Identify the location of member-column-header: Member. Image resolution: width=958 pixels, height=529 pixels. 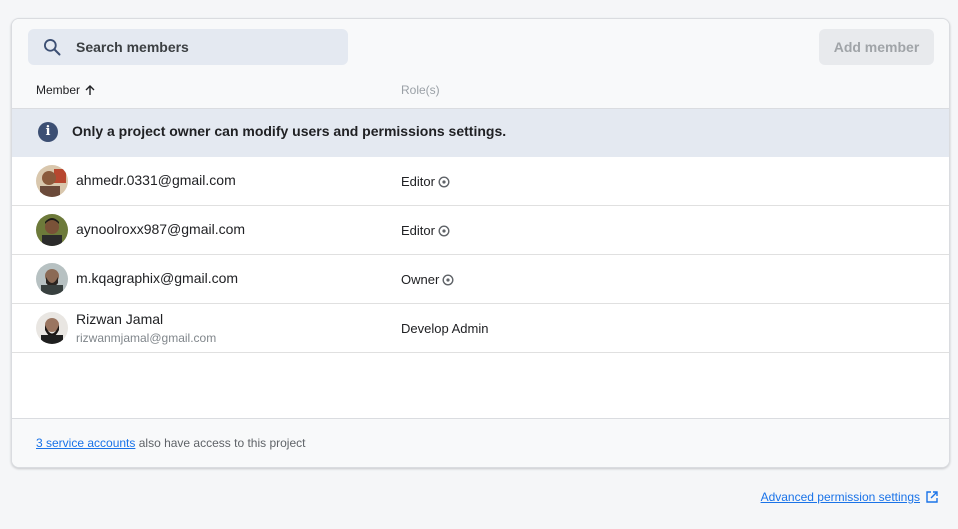
(66, 90).